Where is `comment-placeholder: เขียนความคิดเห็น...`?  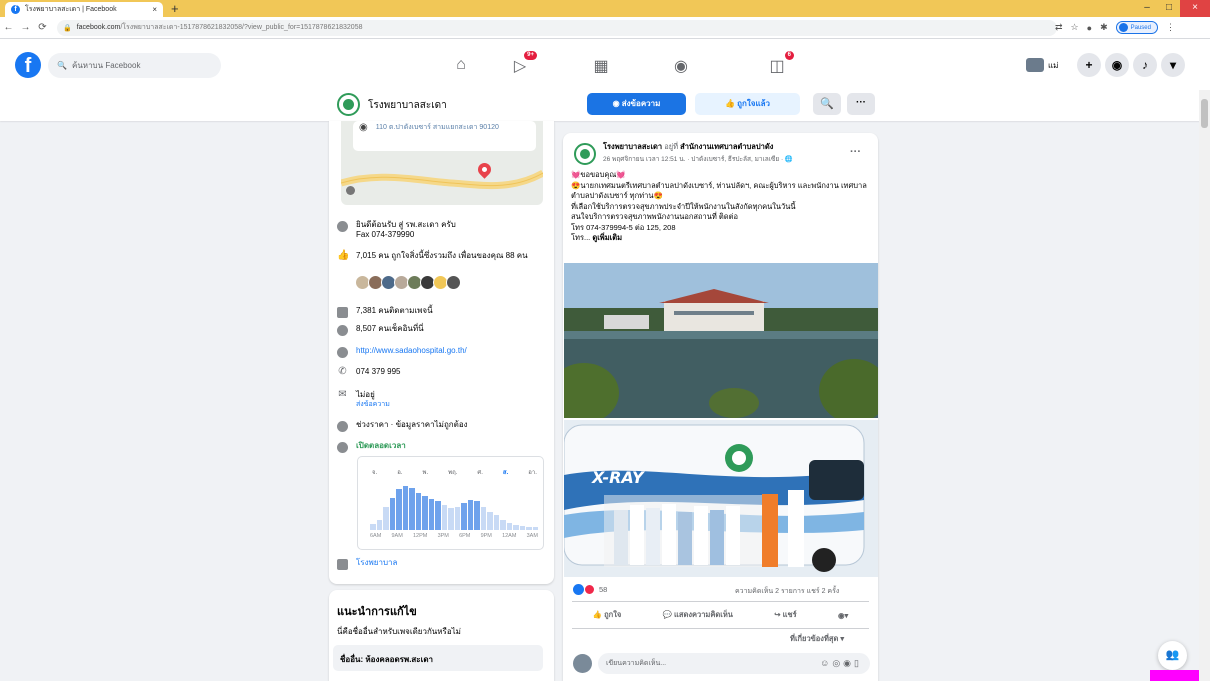
comment-placeholder: เขียนความคิดเห็น... is located at coordinates (636, 663).